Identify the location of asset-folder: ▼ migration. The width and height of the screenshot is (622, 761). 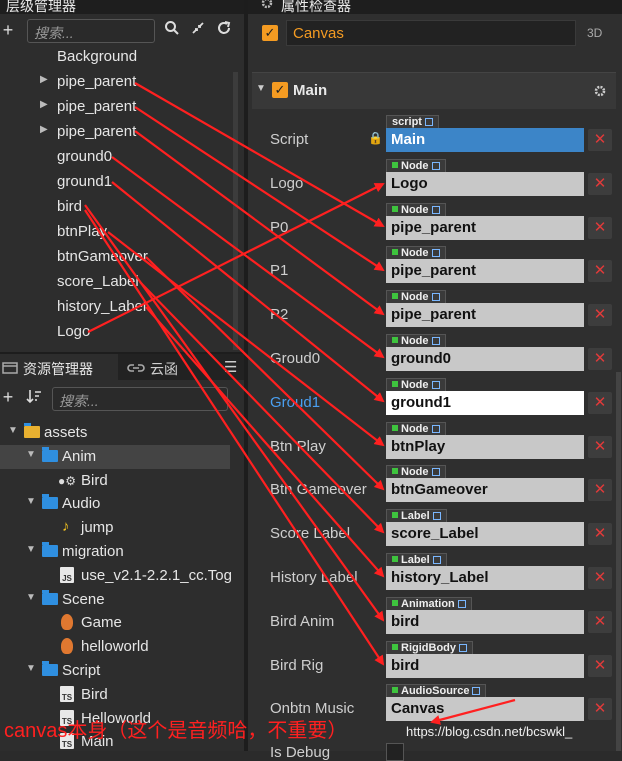
(115, 552).